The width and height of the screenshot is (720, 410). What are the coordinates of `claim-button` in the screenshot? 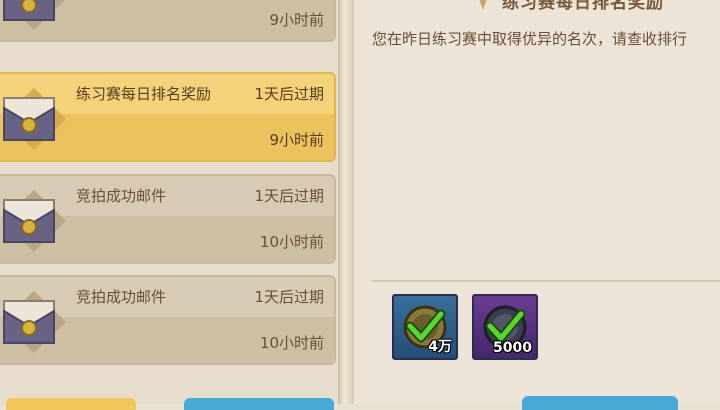 It's located at (600, 403).